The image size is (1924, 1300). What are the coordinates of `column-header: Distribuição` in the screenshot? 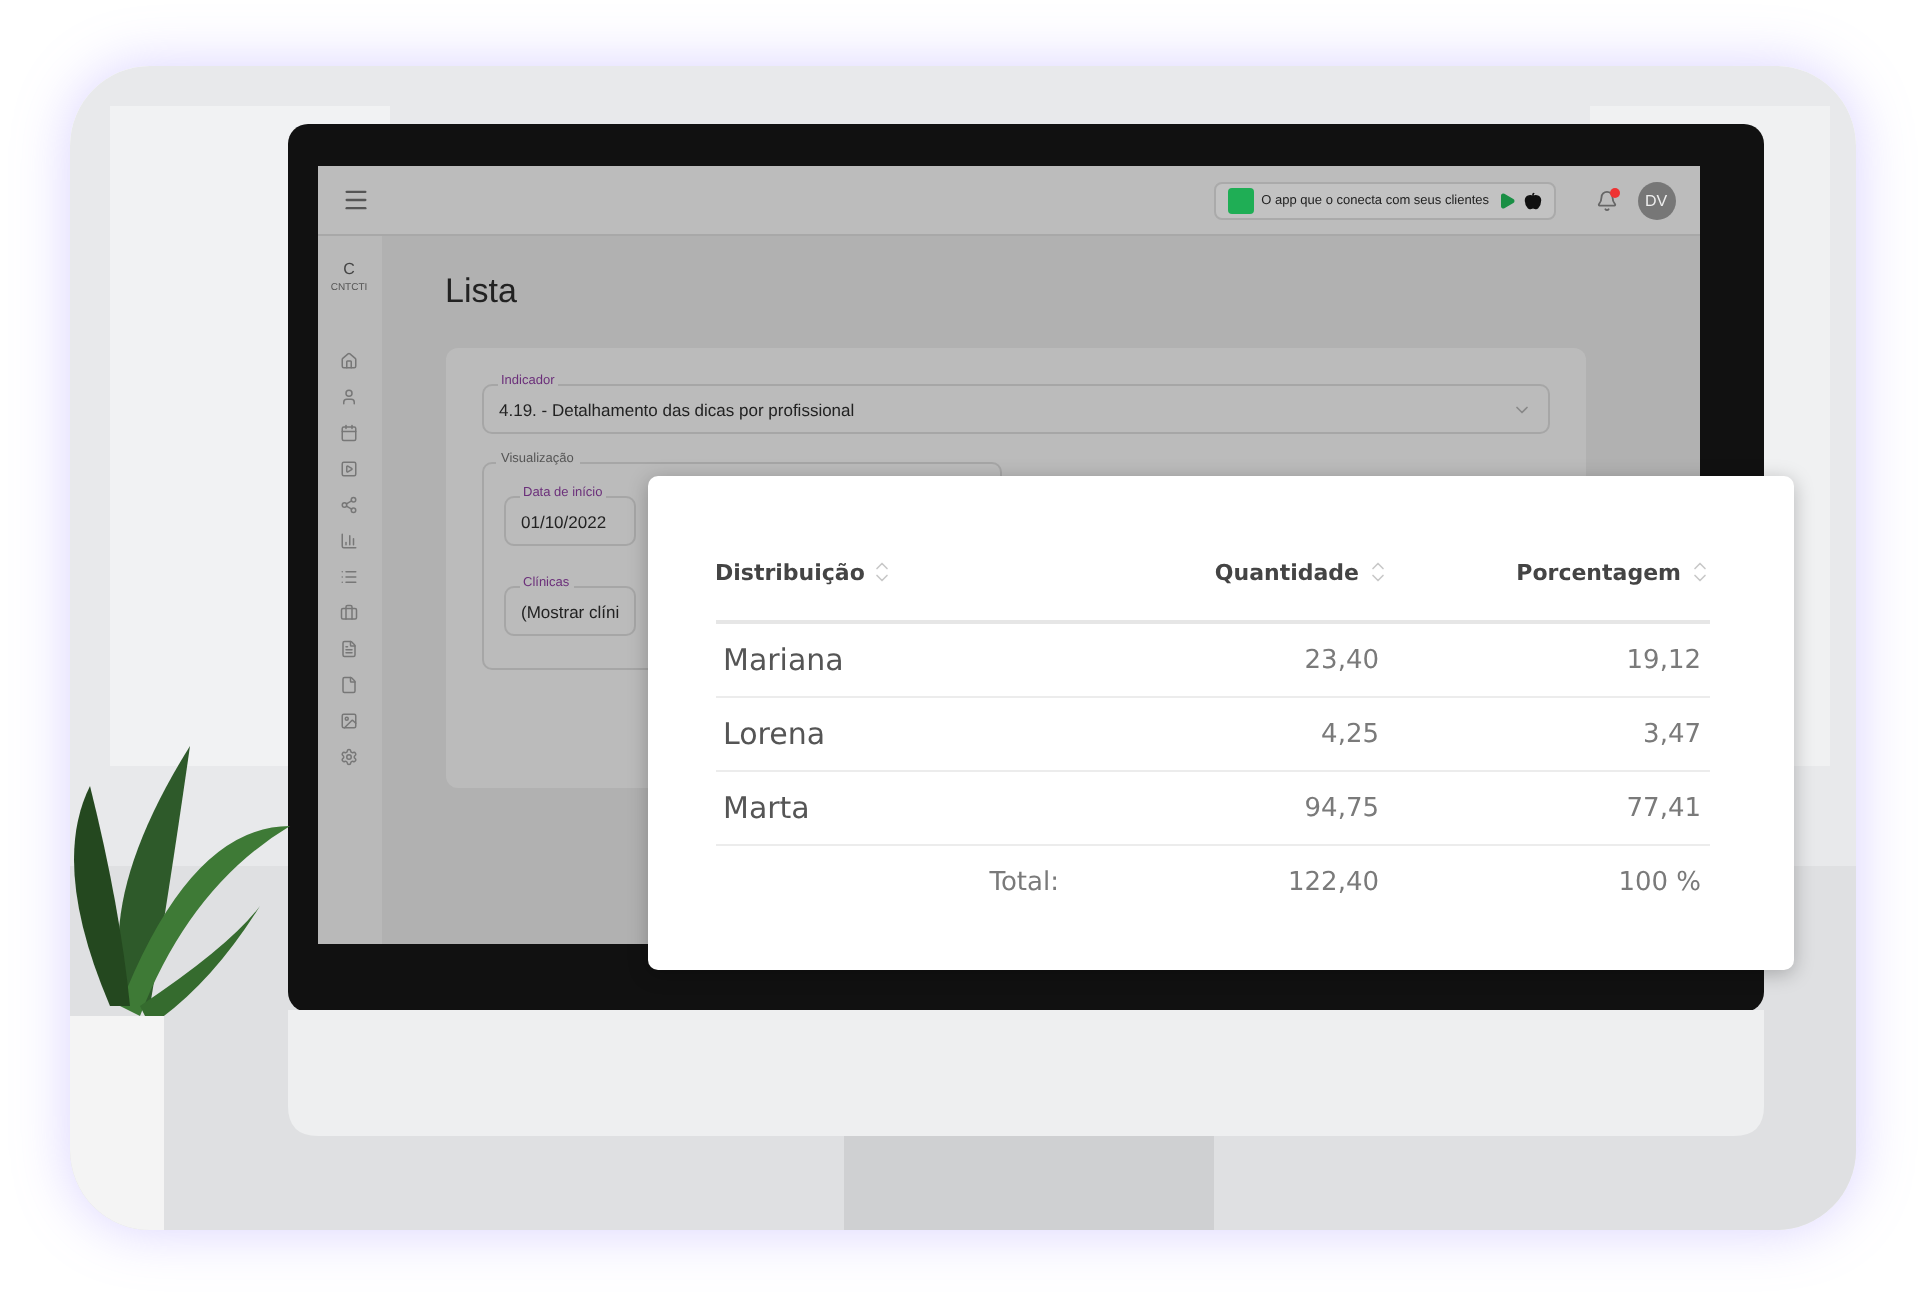 It's located at (790, 572).